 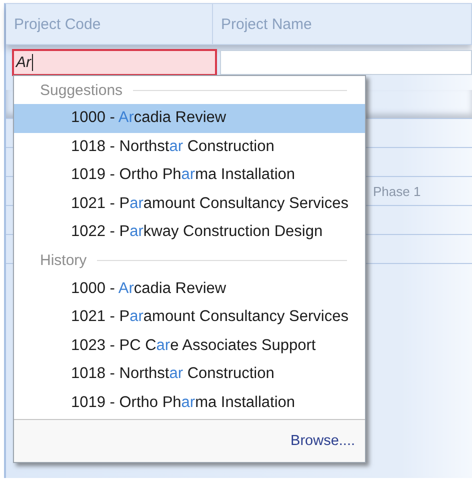 What do you see at coordinates (81, 90) in the screenshot?
I see `section-heading: Suggestions` at bounding box center [81, 90].